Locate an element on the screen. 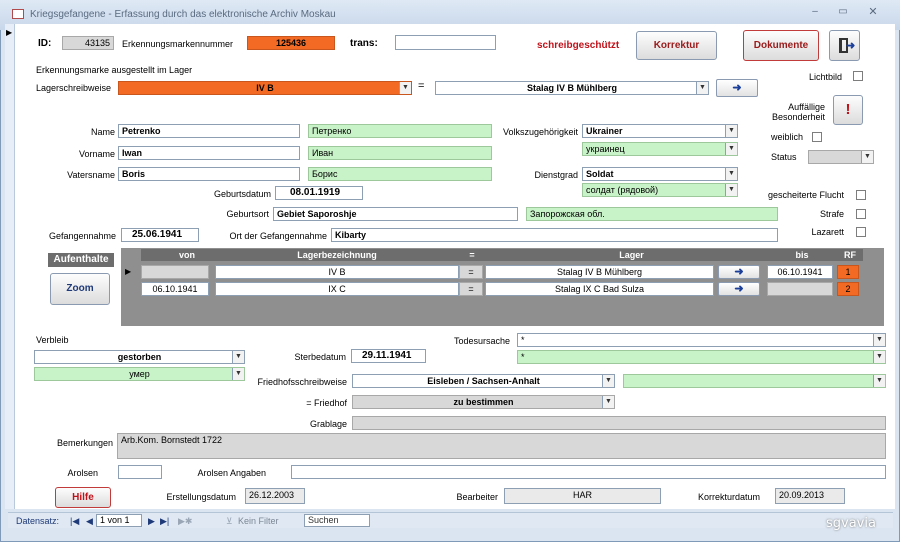  dokumente-button: Dokumente is located at coordinates (781, 45).